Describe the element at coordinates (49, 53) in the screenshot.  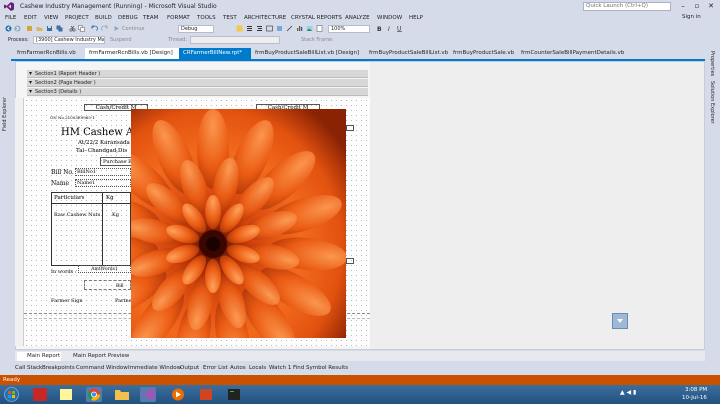
I see `tab-frmfarmerrcnbills-vb: frmFarmerRcnBills.vb` at that location.